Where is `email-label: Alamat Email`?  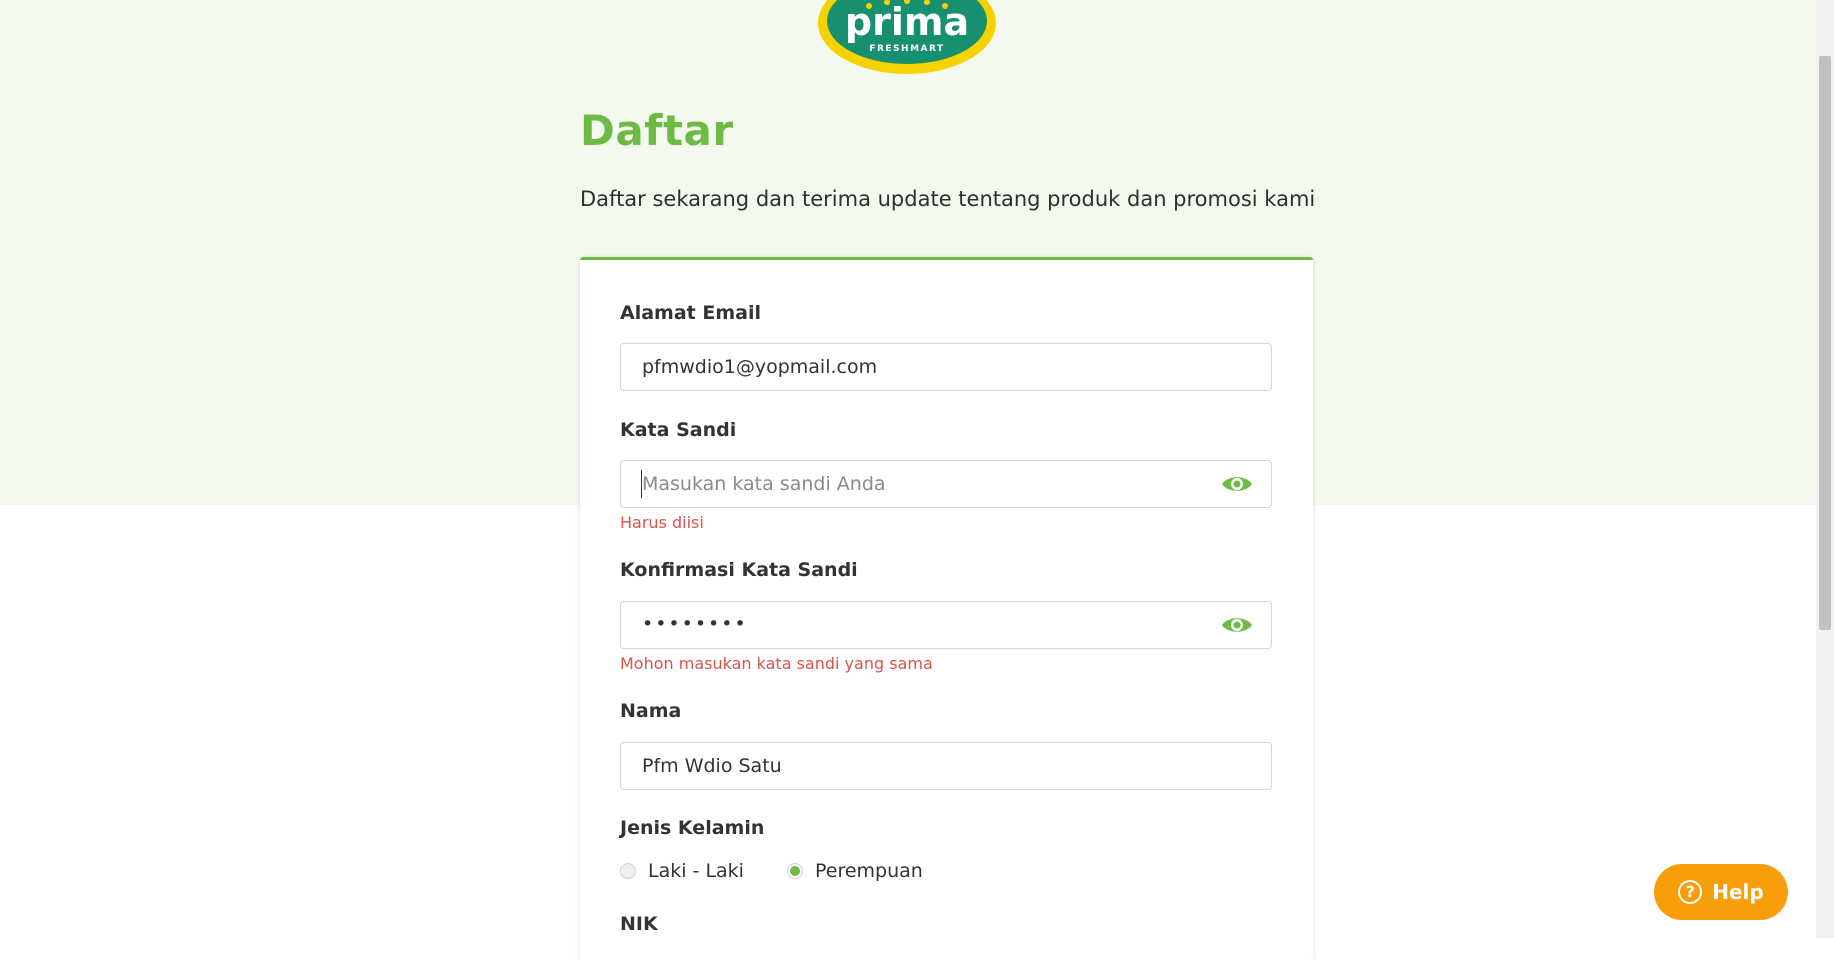
email-label: Alamat Email is located at coordinates (690, 313).